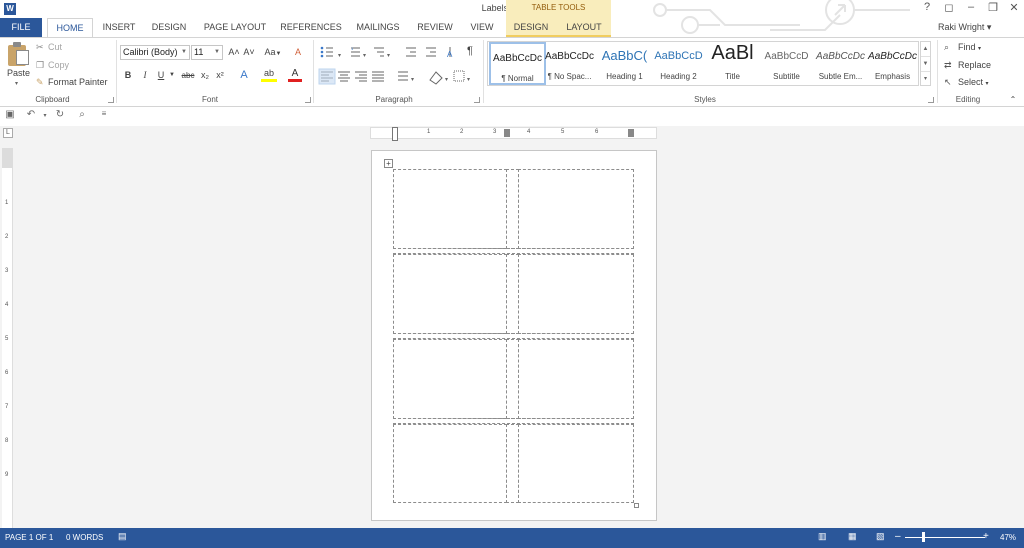 The image size is (1024, 548). What do you see at coordinates (378, 27) in the screenshot?
I see `tab-mailings: MAILINGS` at bounding box center [378, 27].